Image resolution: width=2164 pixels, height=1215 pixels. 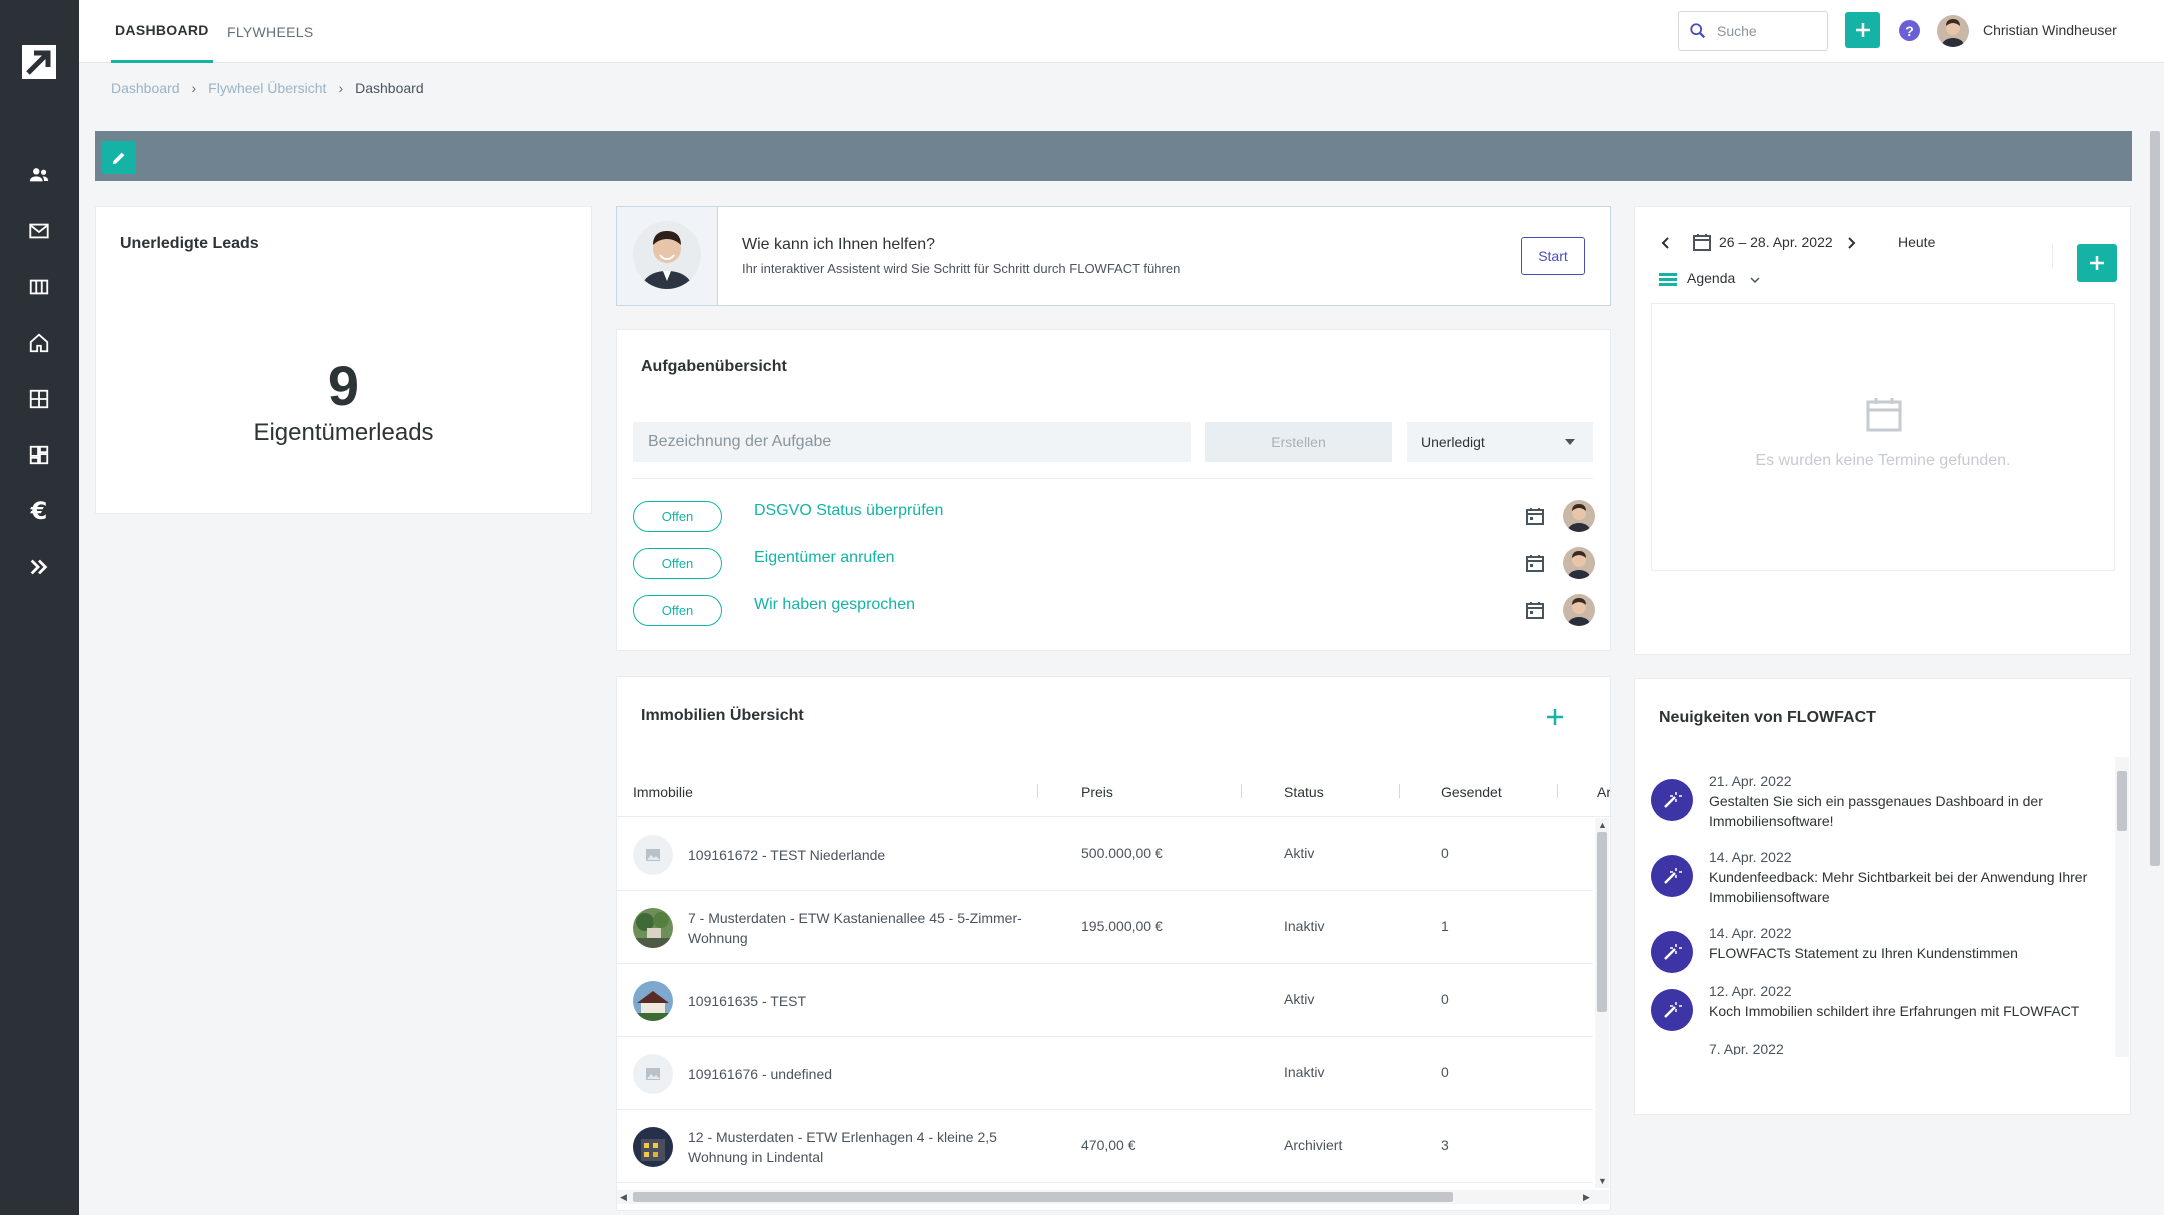 I want to click on mail-icon, so click(x=39, y=231).